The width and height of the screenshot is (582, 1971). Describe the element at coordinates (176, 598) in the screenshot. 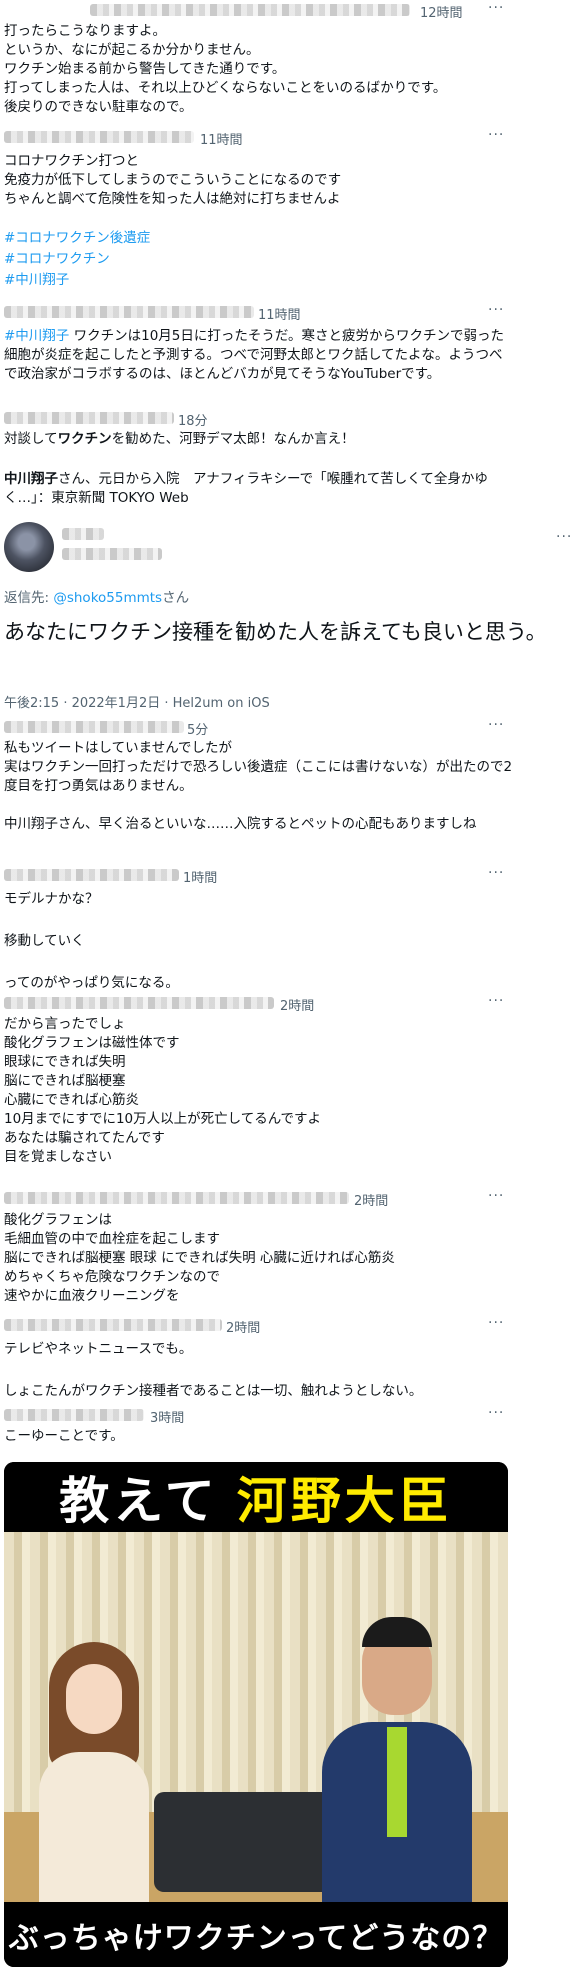

I see `reply-suffix: さん` at that location.